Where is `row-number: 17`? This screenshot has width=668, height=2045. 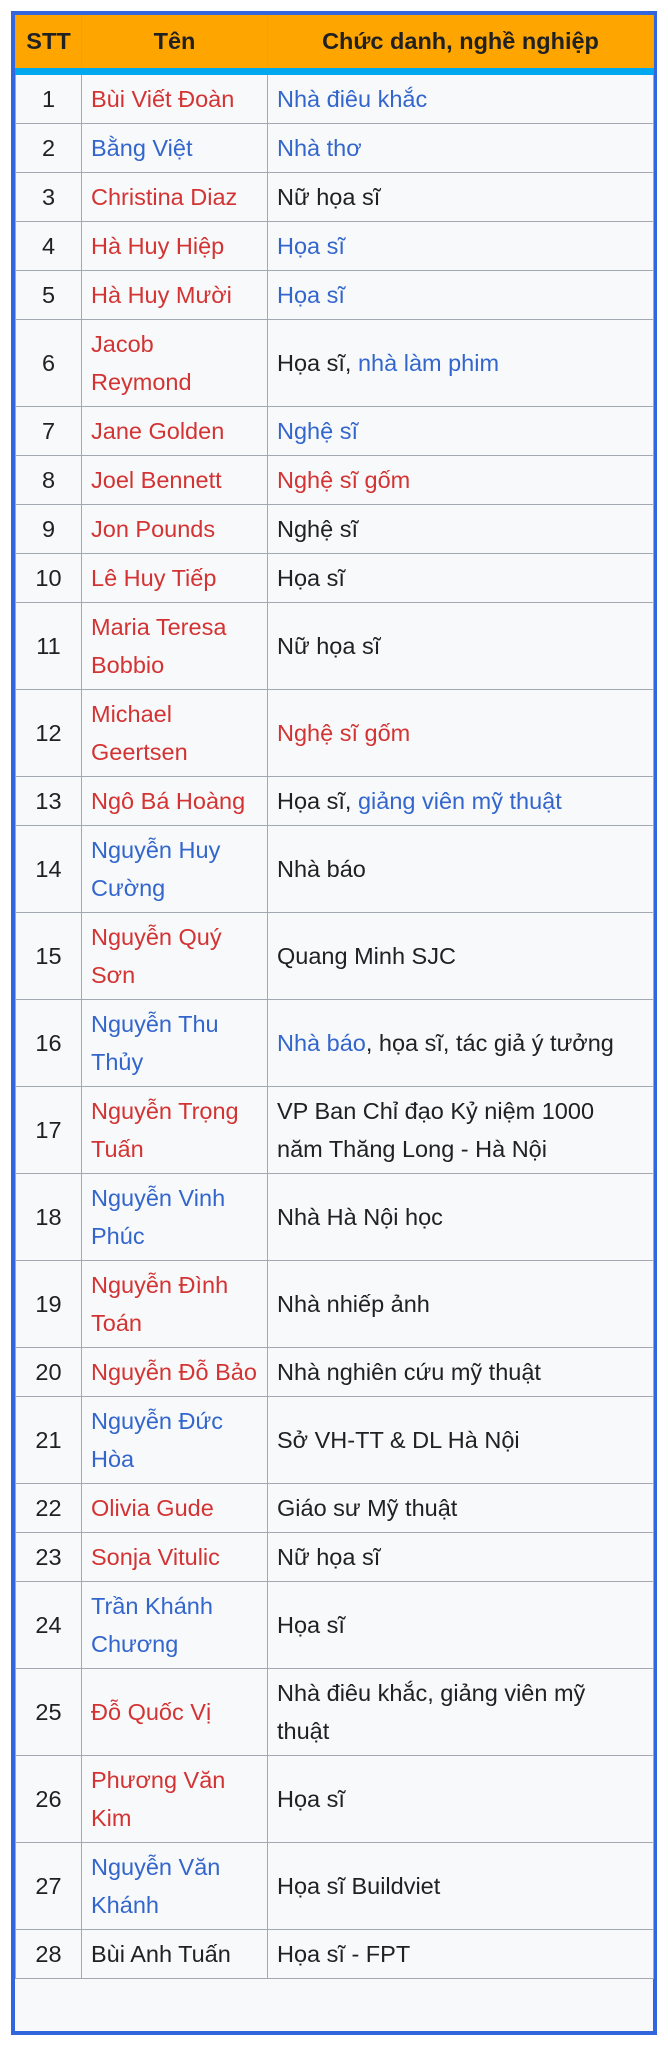
row-number: 17 is located at coordinates (48, 1129).